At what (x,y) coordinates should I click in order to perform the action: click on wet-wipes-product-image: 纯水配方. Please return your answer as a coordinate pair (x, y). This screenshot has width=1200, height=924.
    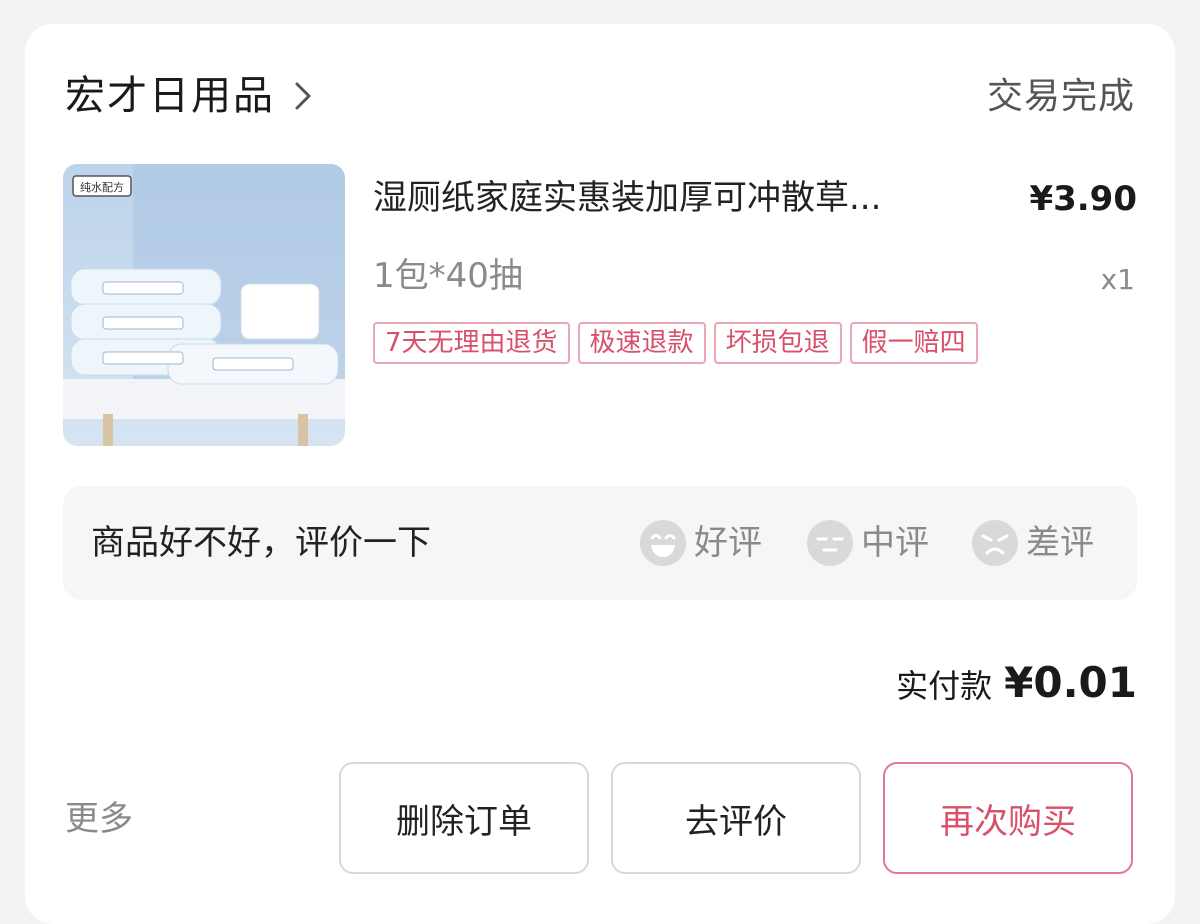
    Looking at the image, I should click on (204, 305).